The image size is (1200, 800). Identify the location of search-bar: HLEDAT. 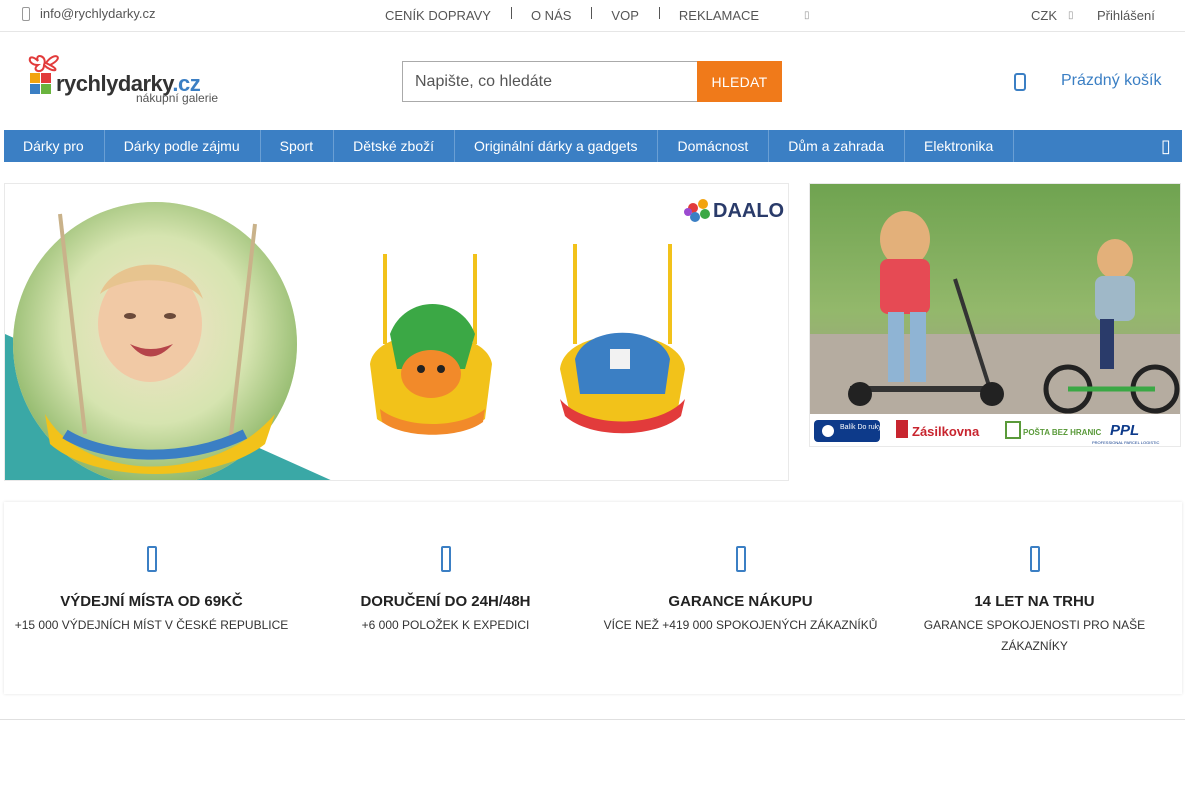
(592, 81).